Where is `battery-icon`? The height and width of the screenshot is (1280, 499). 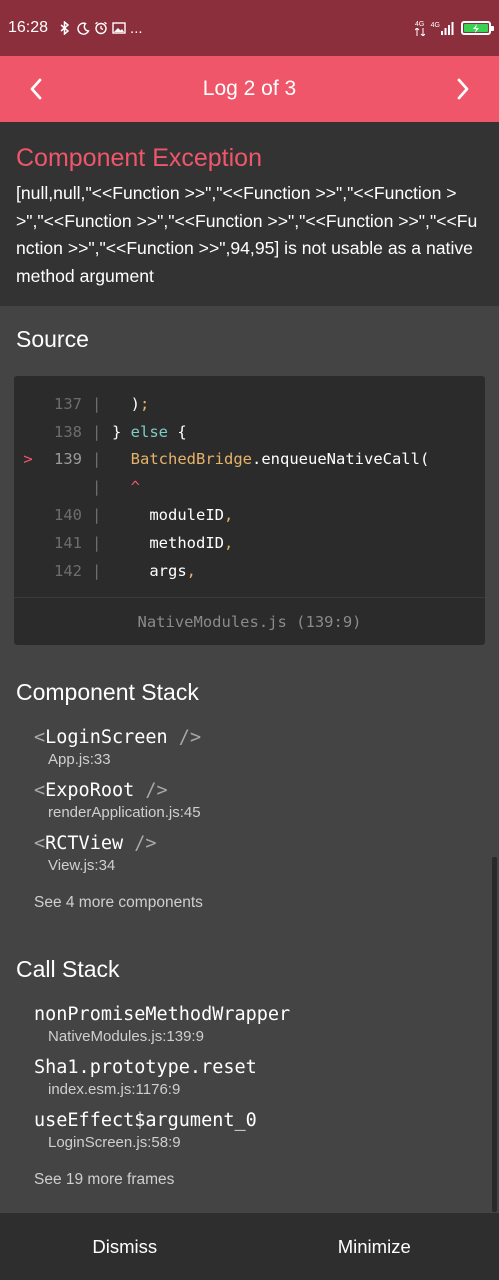 battery-icon is located at coordinates (477, 28).